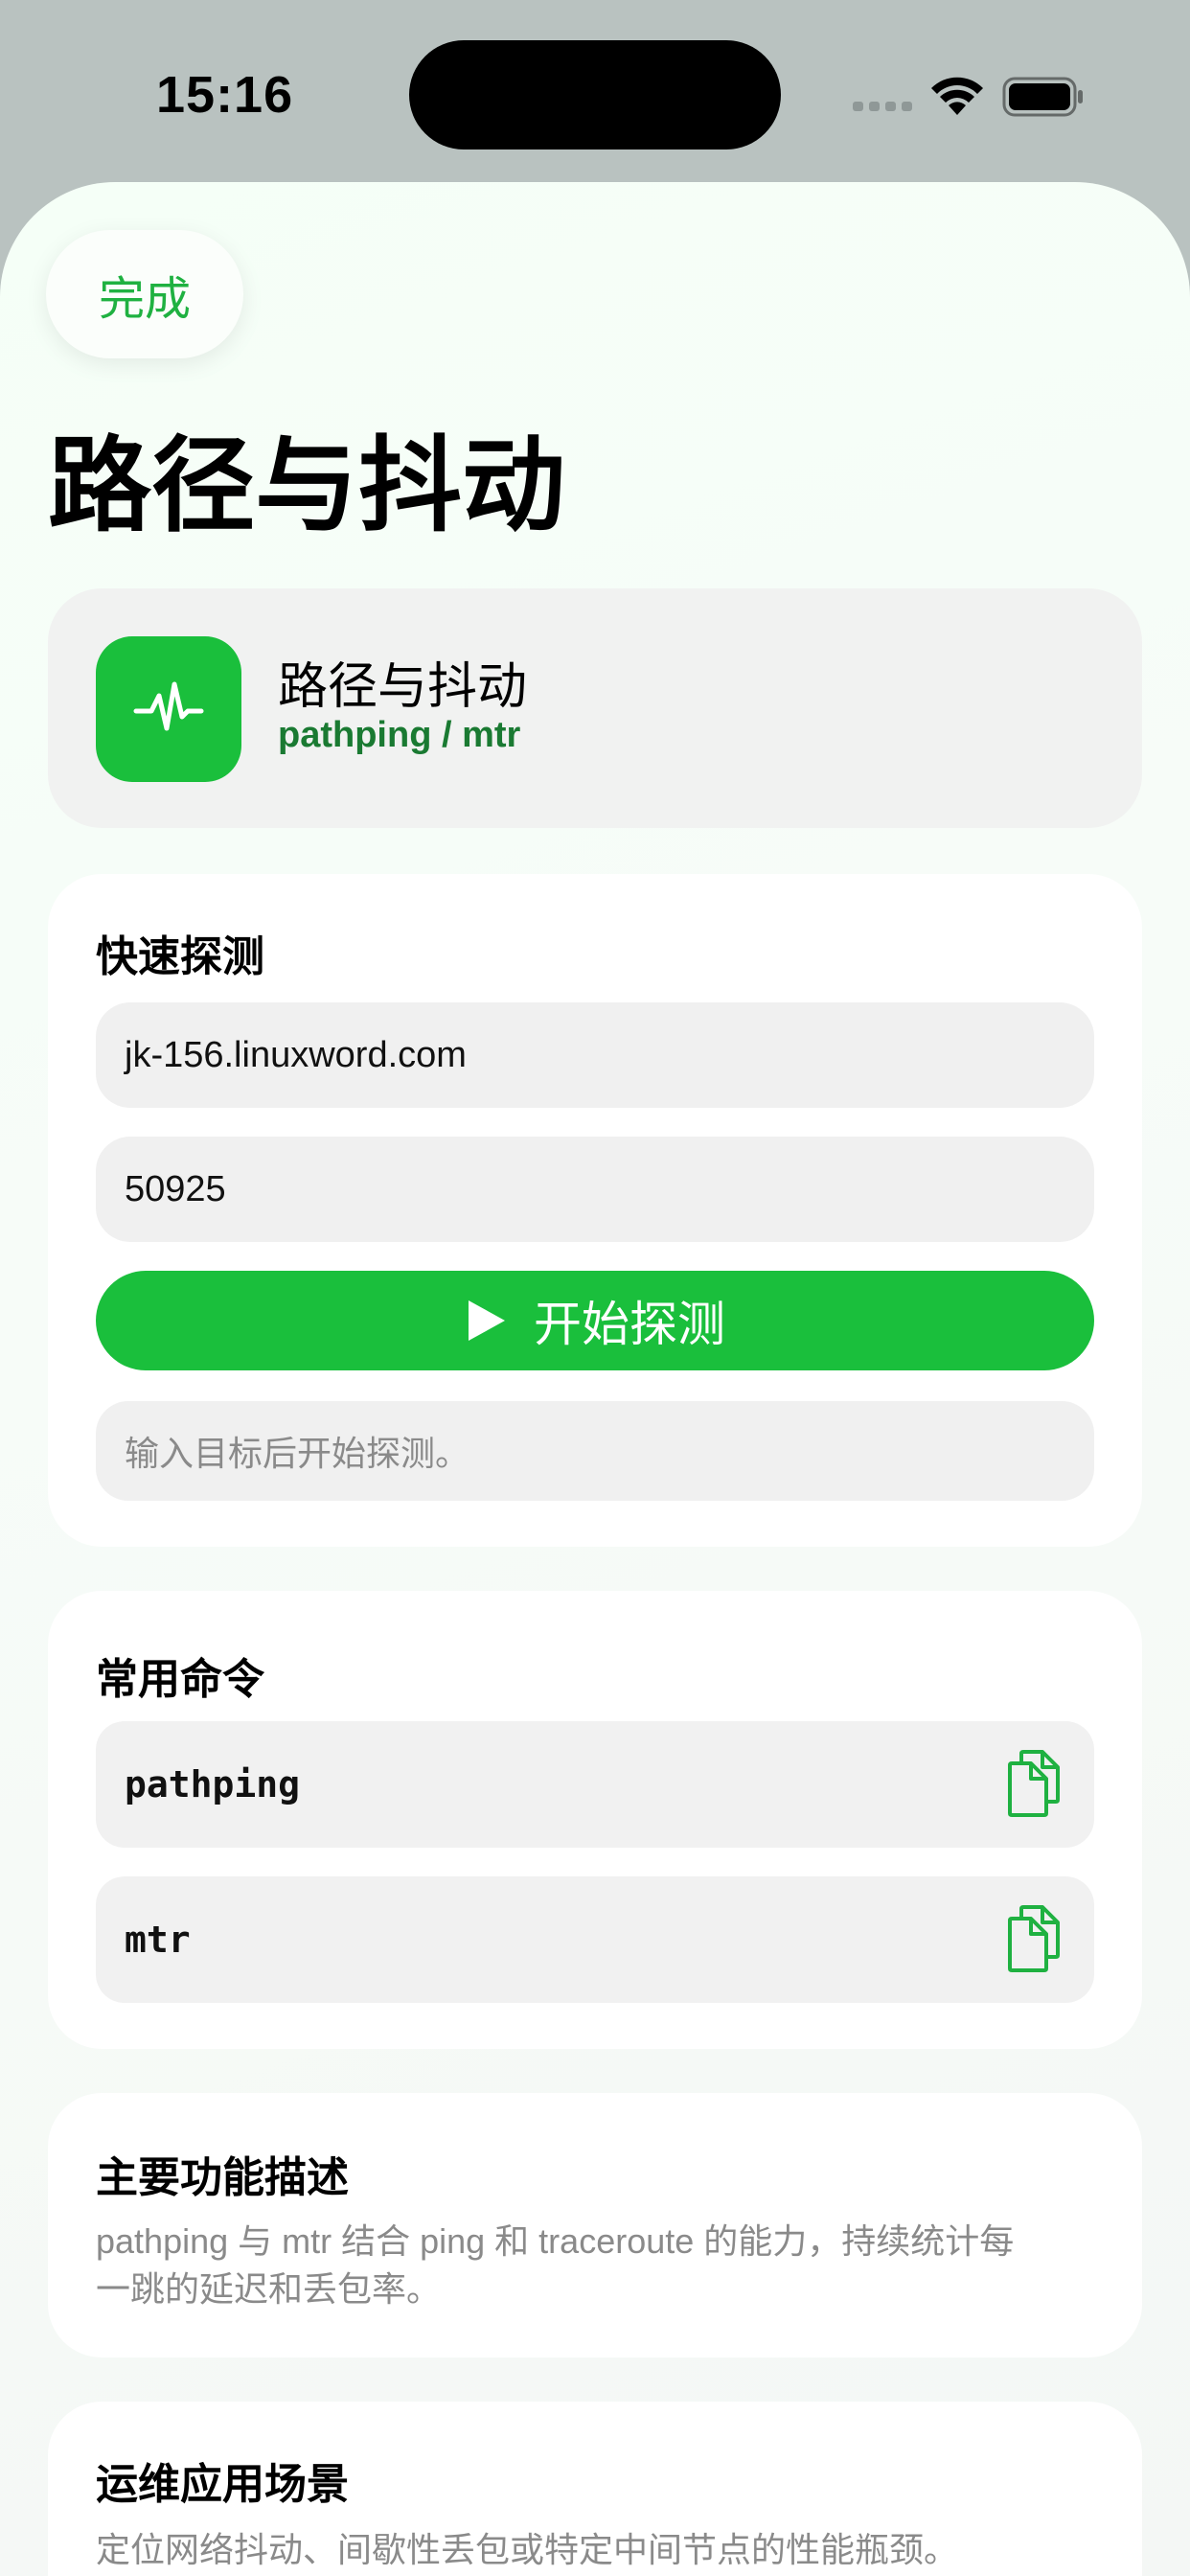  What do you see at coordinates (269, 2289) in the screenshot?
I see `description-line-2: 一跳的延迟和丢包率。` at bounding box center [269, 2289].